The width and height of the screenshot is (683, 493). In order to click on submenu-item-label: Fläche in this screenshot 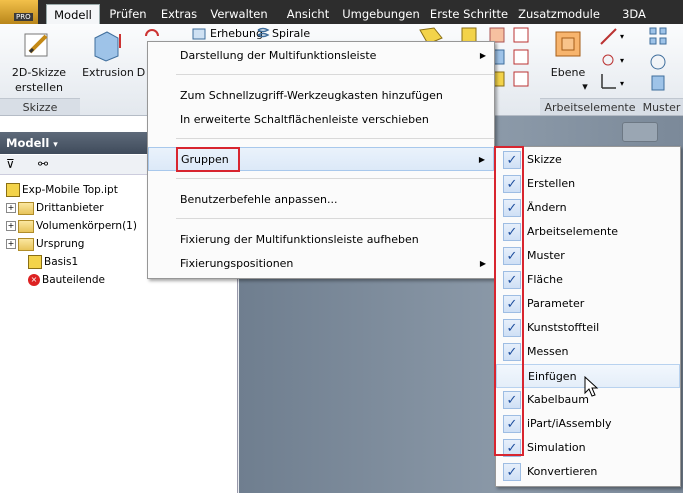, I will do `click(545, 279)`.